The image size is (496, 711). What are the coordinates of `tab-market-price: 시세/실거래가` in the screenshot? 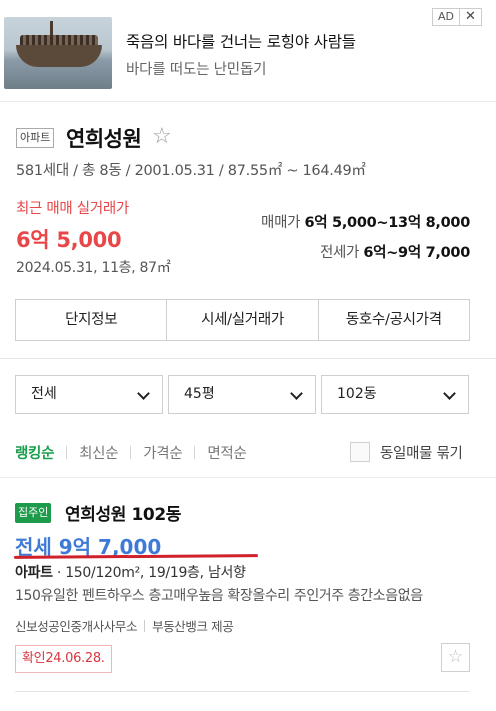 It's located at (243, 320).